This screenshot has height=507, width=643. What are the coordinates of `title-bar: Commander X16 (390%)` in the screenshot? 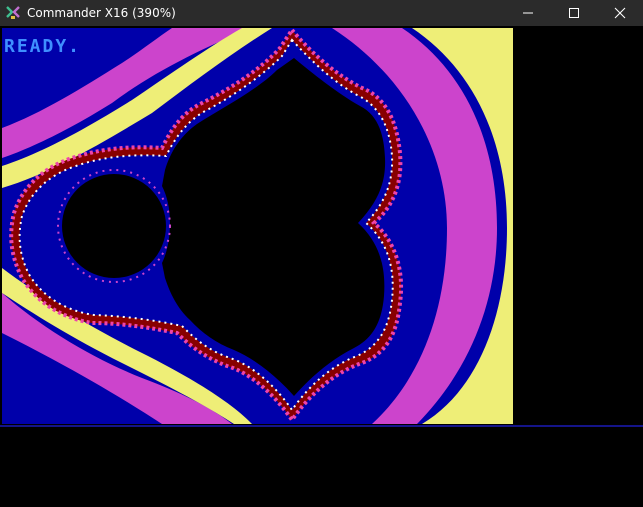 It's located at (321, 13).